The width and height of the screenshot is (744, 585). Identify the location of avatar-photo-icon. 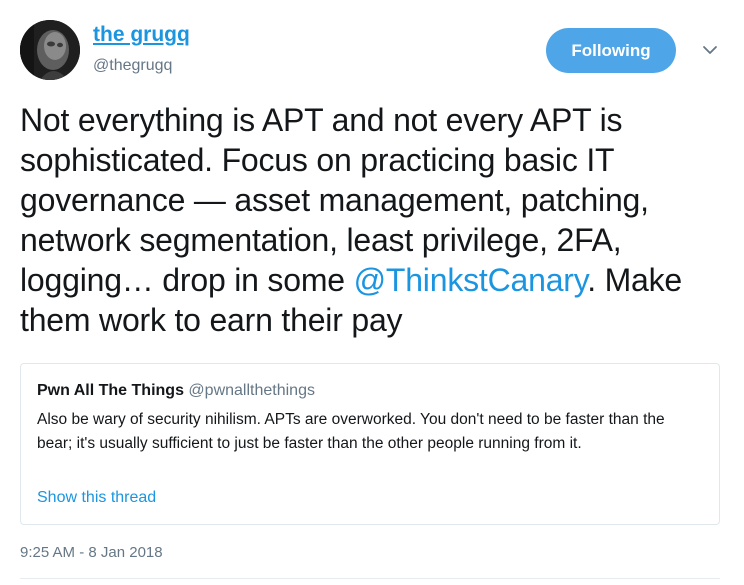
(50, 50).